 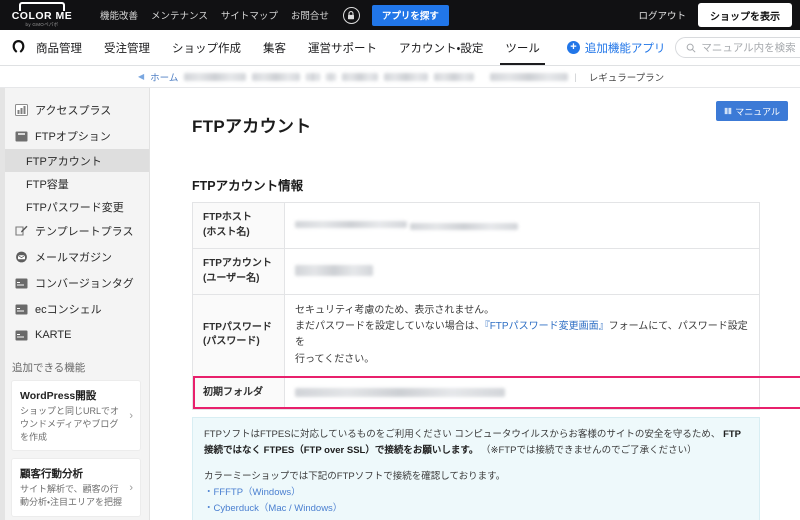 I want to click on row-label-initial-folder: 初期フォルダ, so click(x=238, y=392).